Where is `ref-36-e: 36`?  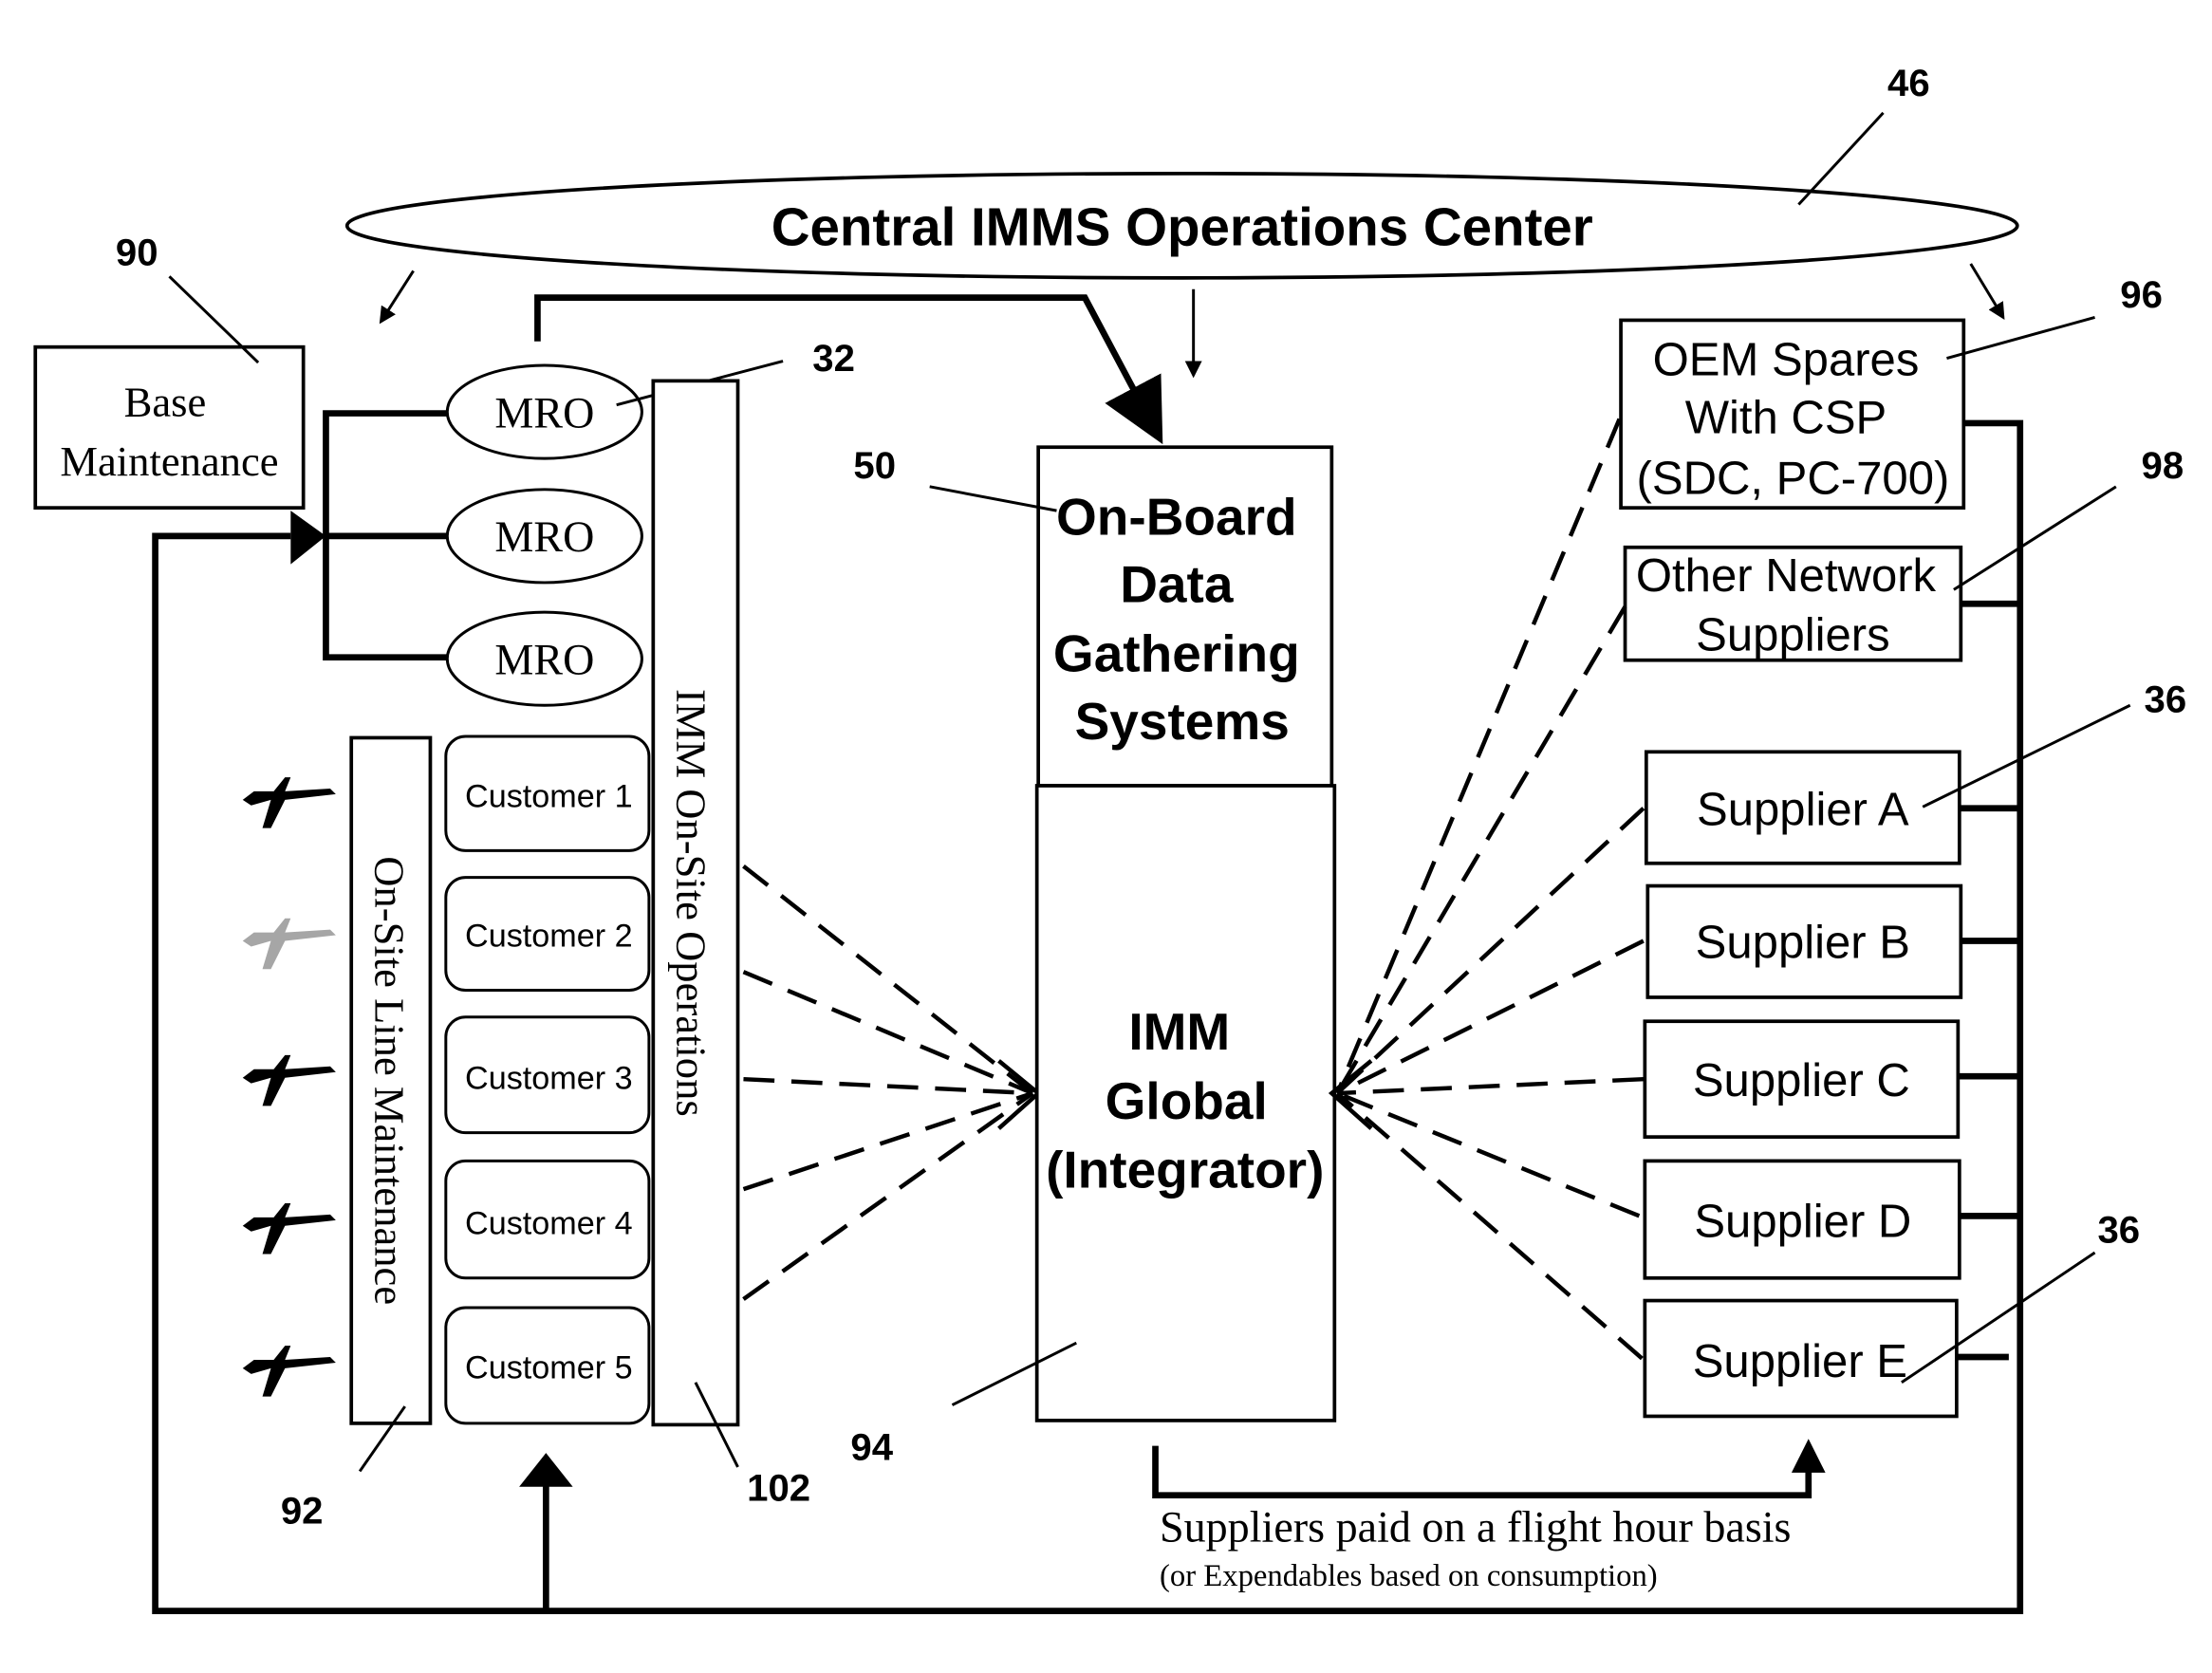
ref-36-e: 36 is located at coordinates (2119, 1230).